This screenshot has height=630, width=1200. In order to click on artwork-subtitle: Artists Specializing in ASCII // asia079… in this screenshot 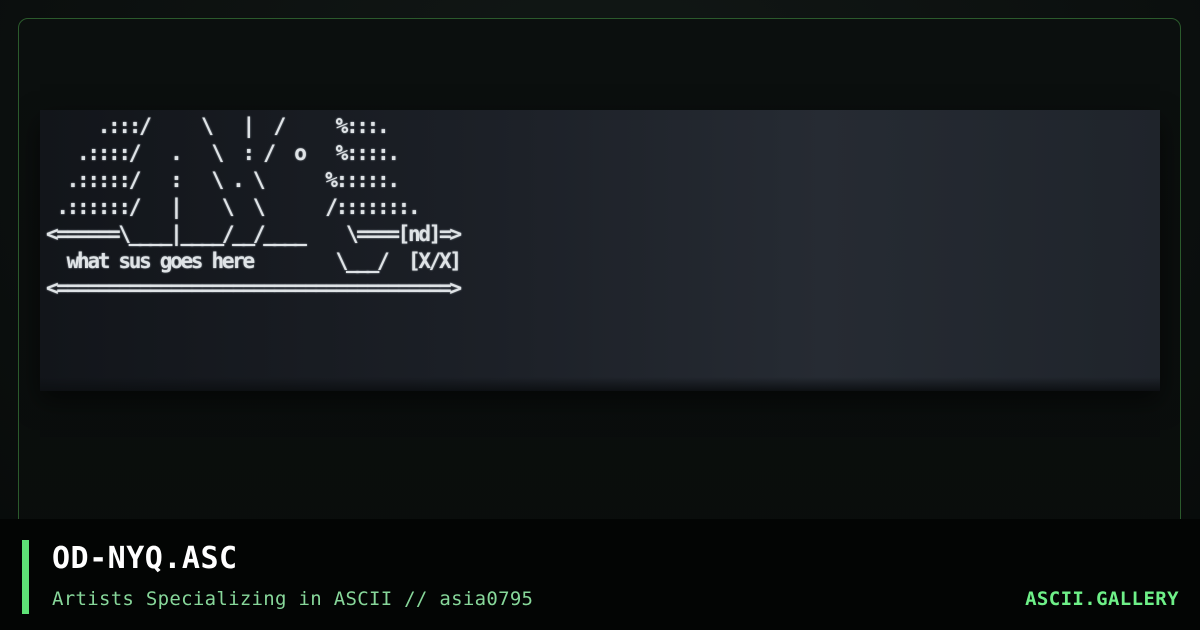, I will do `click(293, 599)`.